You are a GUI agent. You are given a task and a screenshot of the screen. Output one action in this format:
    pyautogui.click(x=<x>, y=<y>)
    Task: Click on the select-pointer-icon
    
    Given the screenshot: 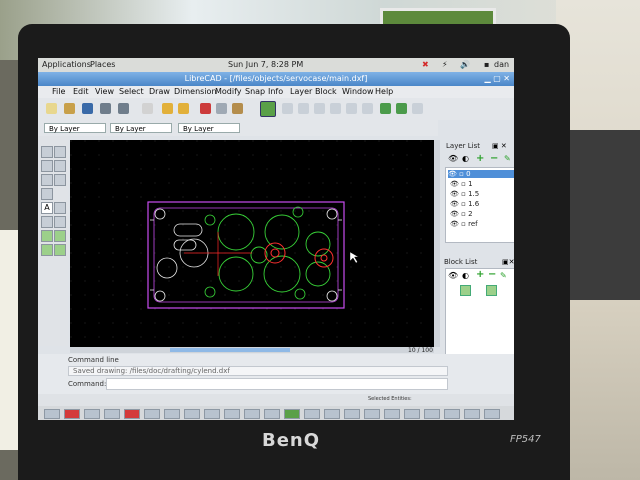 What is the action you would take?
    pyautogui.click(x=147, y=108)
    